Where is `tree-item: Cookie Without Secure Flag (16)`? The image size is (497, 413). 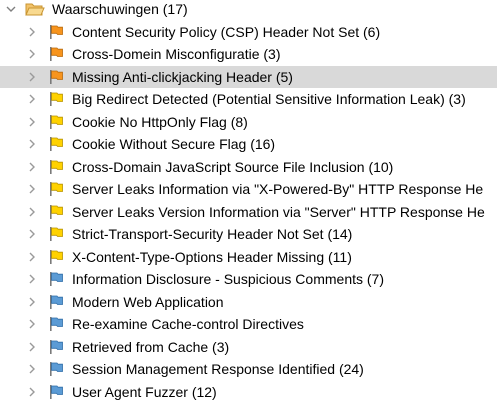 tree-item: Cookie Without Secure Flag (16) is located at coordinates (248, 144).